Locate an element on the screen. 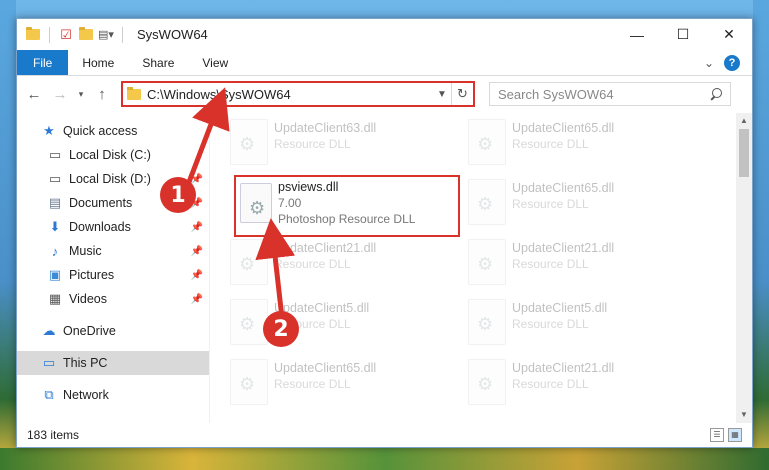  nav-onedrive: ☁ OneDrive is located at coordinates (113, 331).